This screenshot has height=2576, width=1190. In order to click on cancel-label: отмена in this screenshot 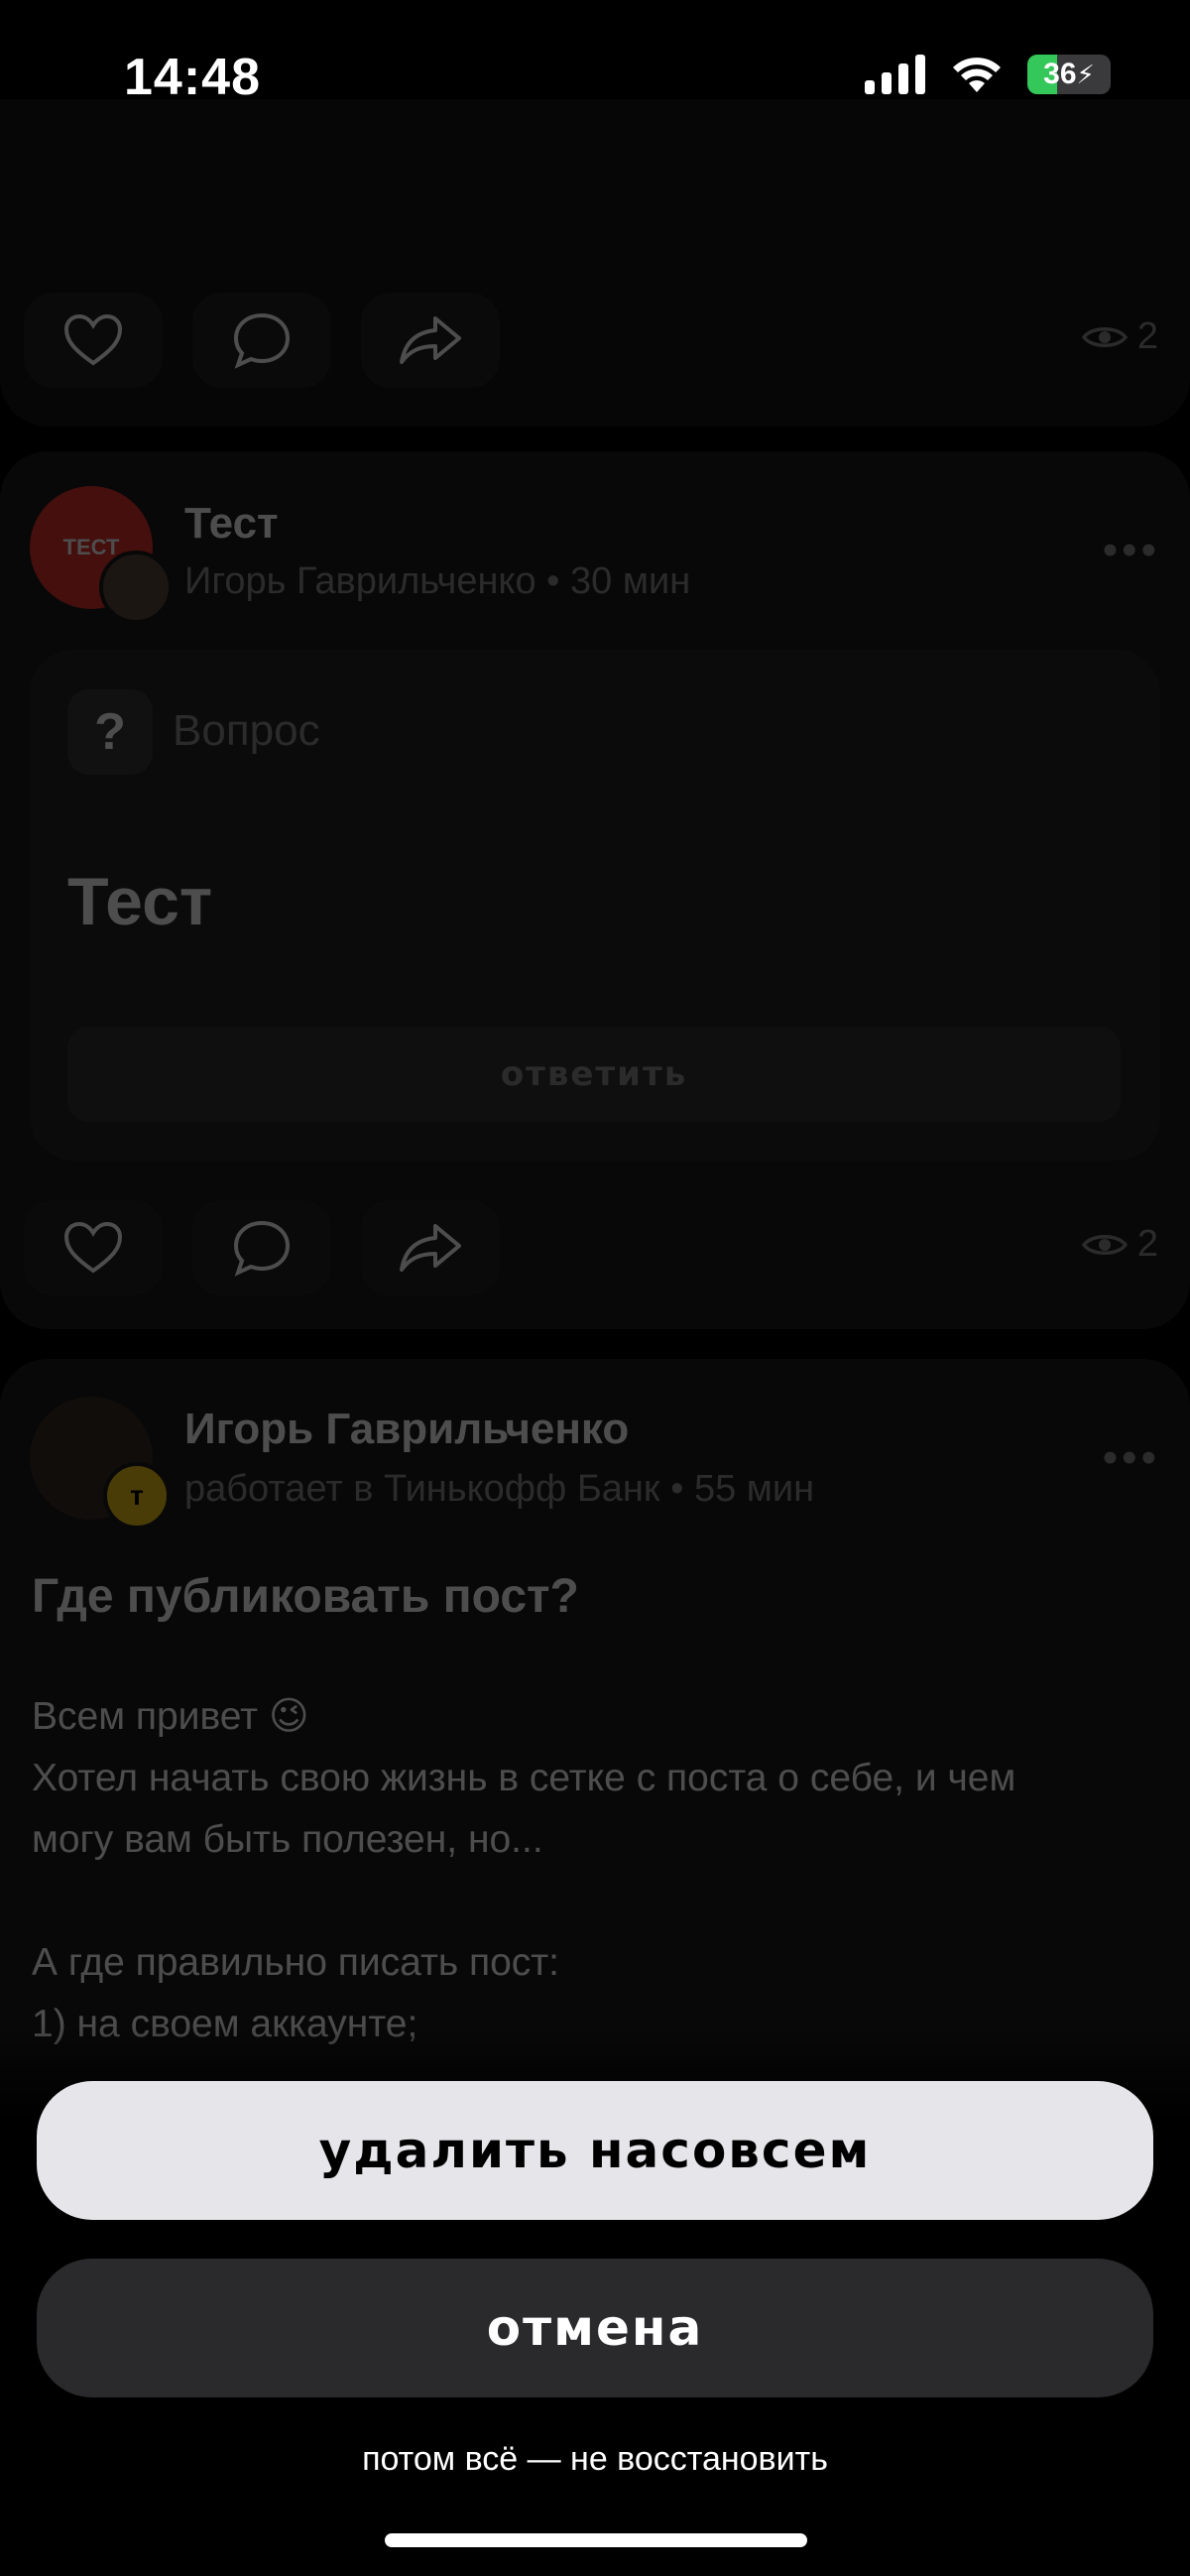, I will do `click(595, 2328)`.